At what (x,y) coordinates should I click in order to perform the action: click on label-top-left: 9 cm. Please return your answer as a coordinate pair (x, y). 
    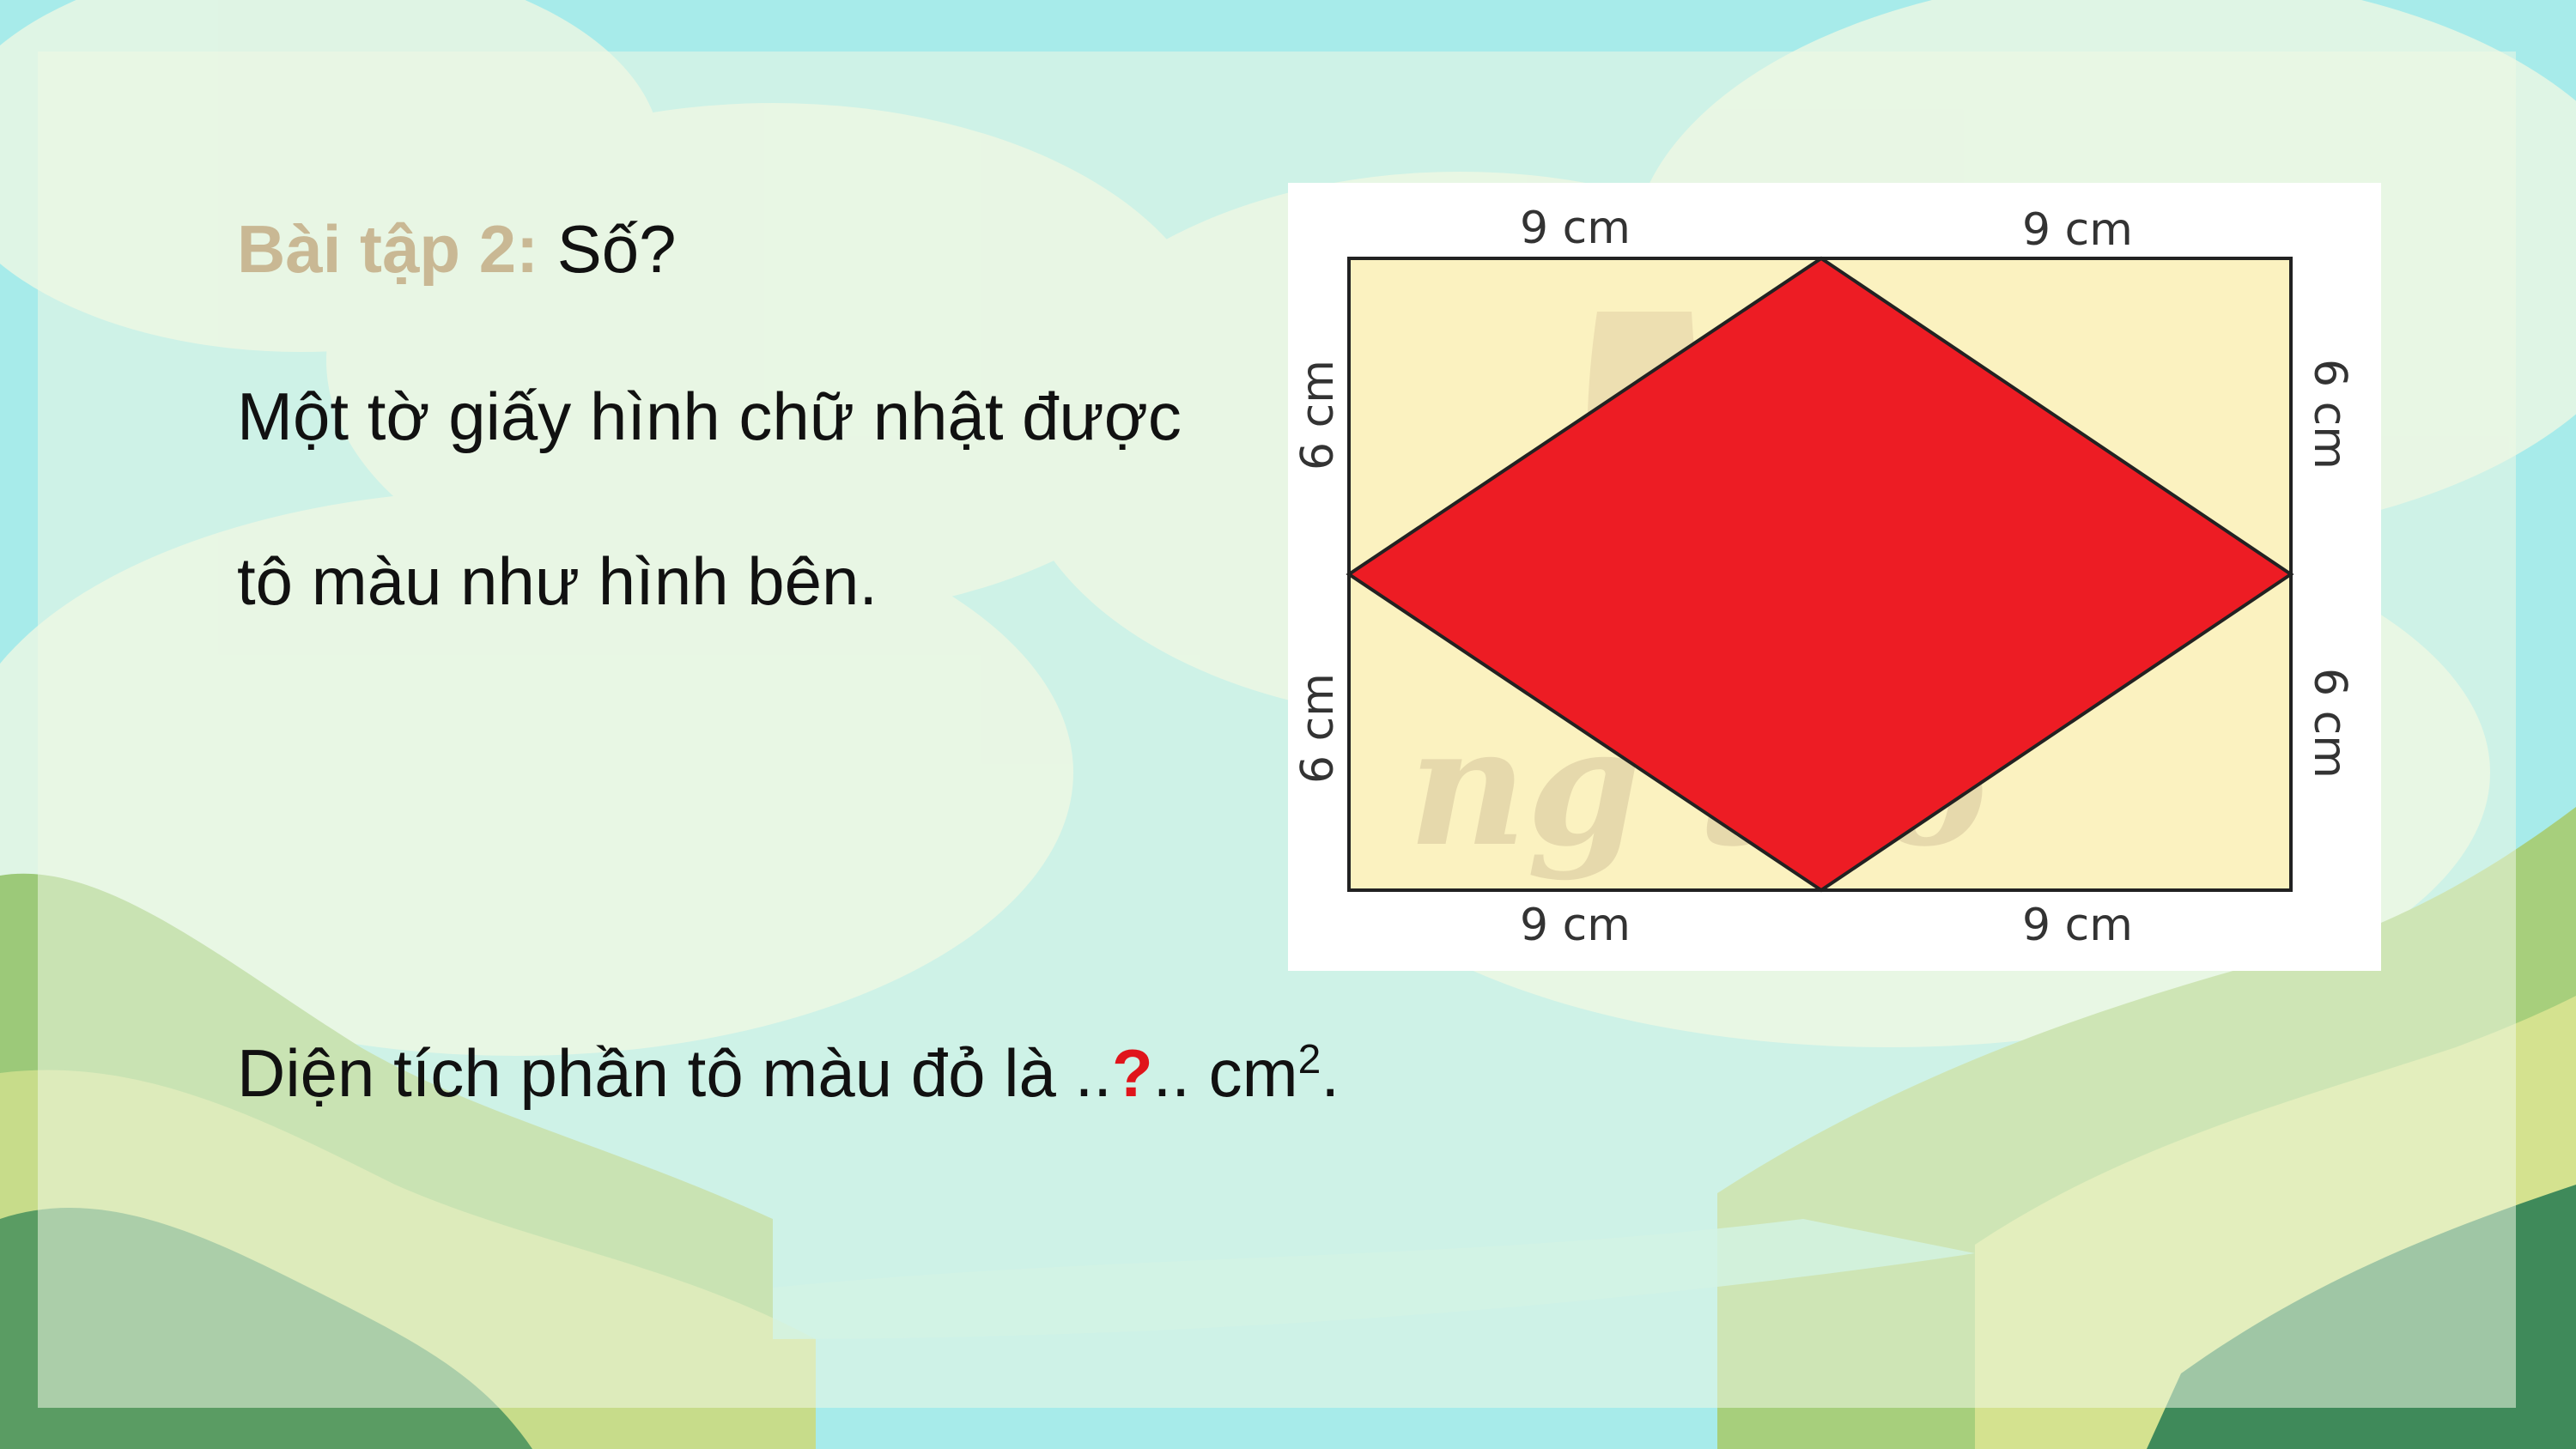
    Looking at the image, I should click on (1576, 228).